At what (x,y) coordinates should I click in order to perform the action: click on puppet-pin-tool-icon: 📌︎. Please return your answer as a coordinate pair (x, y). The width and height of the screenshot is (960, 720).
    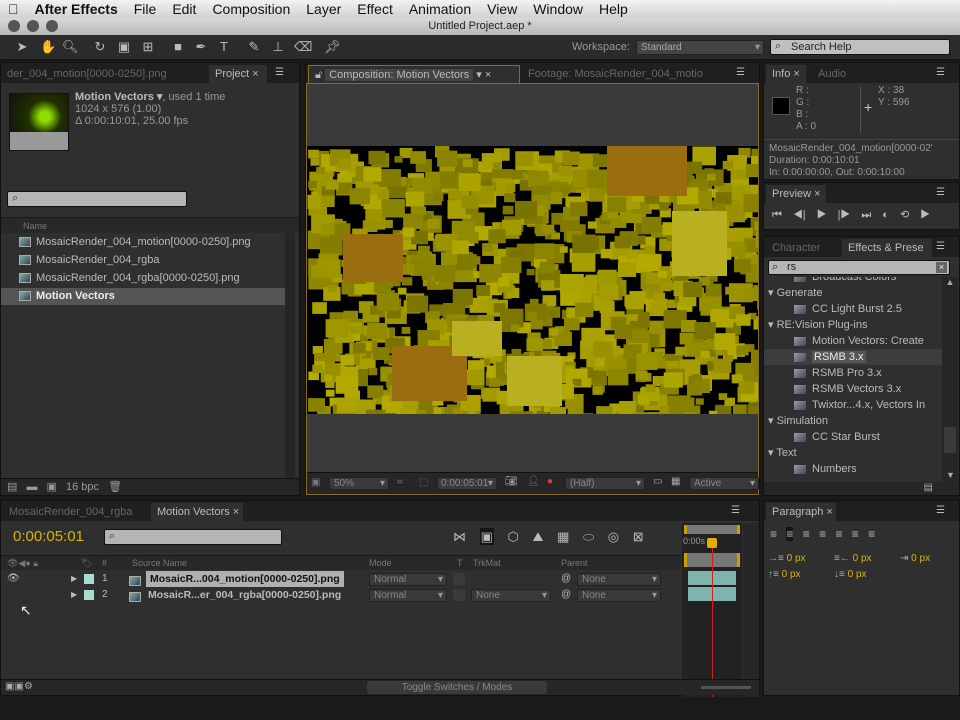
    Looking at the image, I should click on (332, 47).